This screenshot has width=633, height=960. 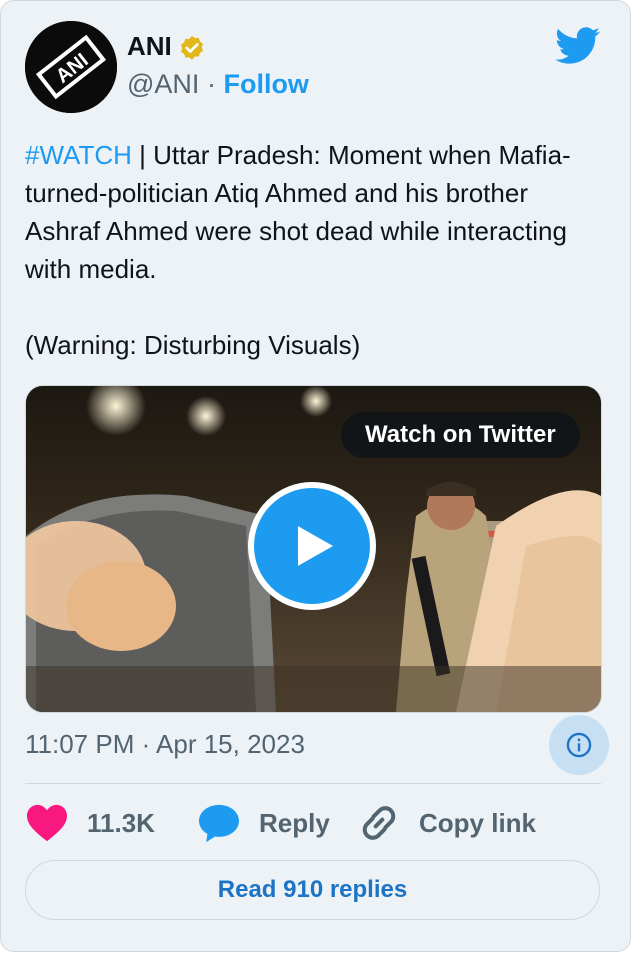 What do you see at coordinates (379, 823) in the screenshot?
I see `link-icon` at bounding box center [379, 823].